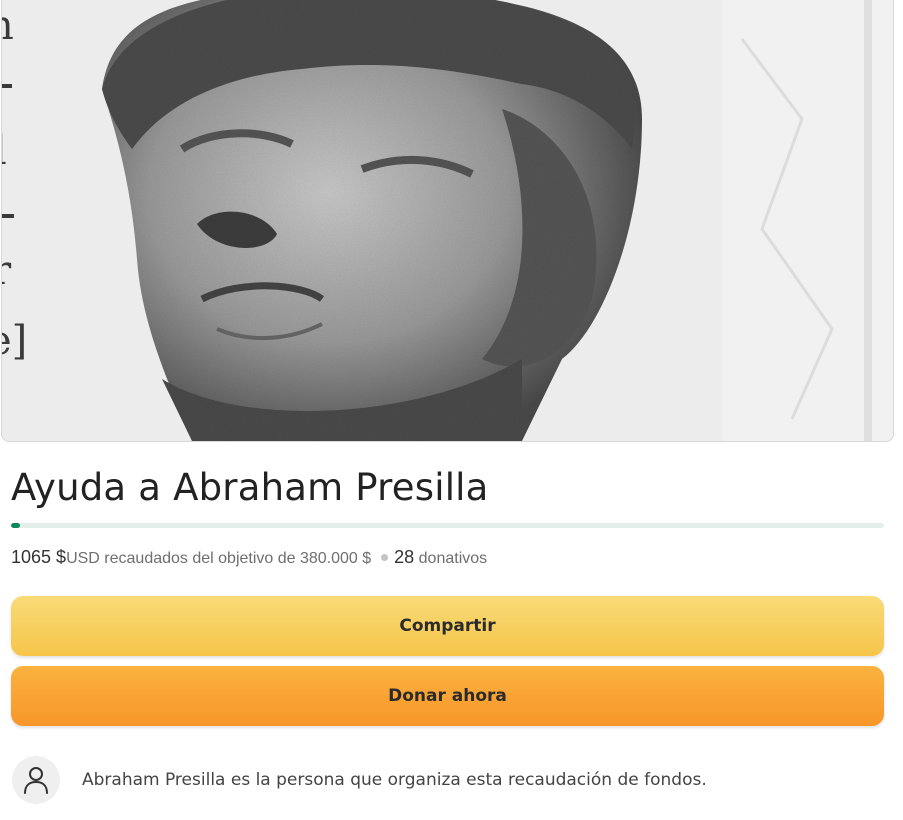  Describe the element at coordinates (250, 487) in the screenshot. I see `campaign-title: Ayuda a Abraham Presilla` at that location.